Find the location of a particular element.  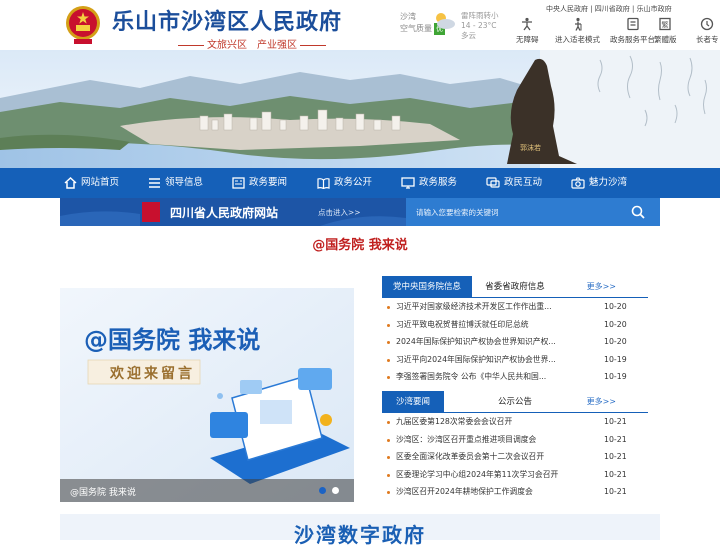

forecast-text: 雷阵雨转小 is located at coordinates (480, 15).